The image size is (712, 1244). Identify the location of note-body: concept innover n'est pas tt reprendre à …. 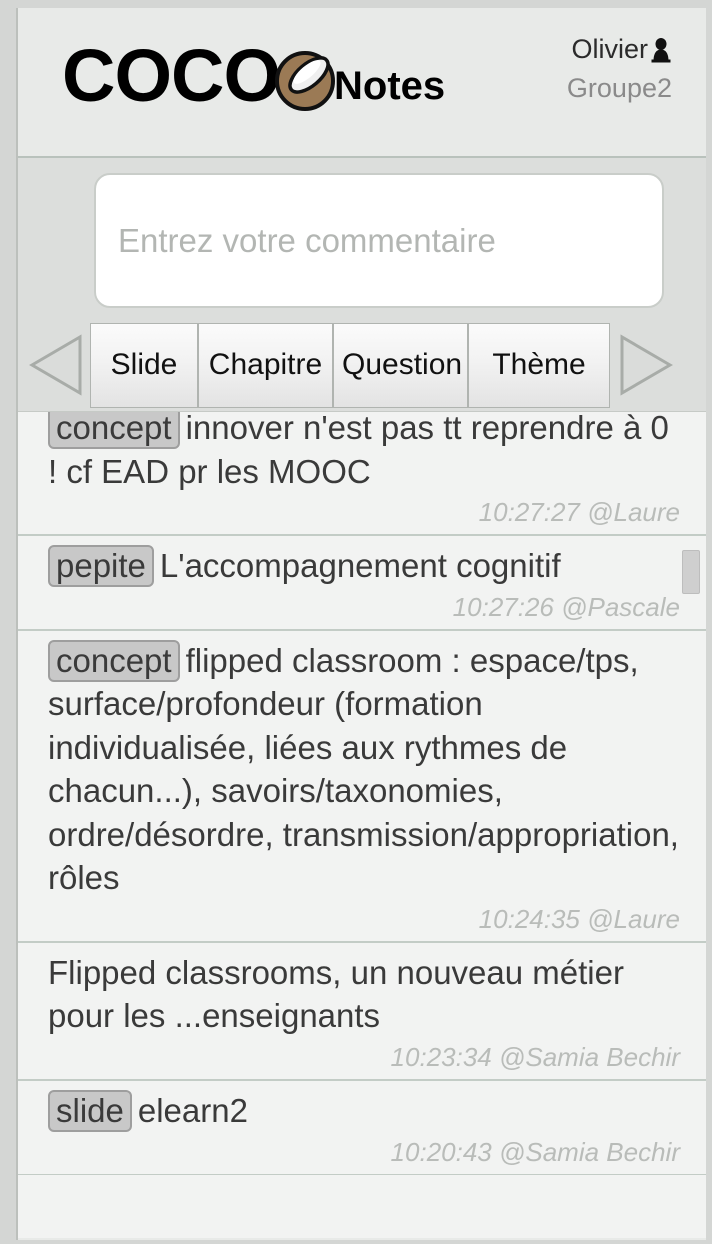
(366, 452).